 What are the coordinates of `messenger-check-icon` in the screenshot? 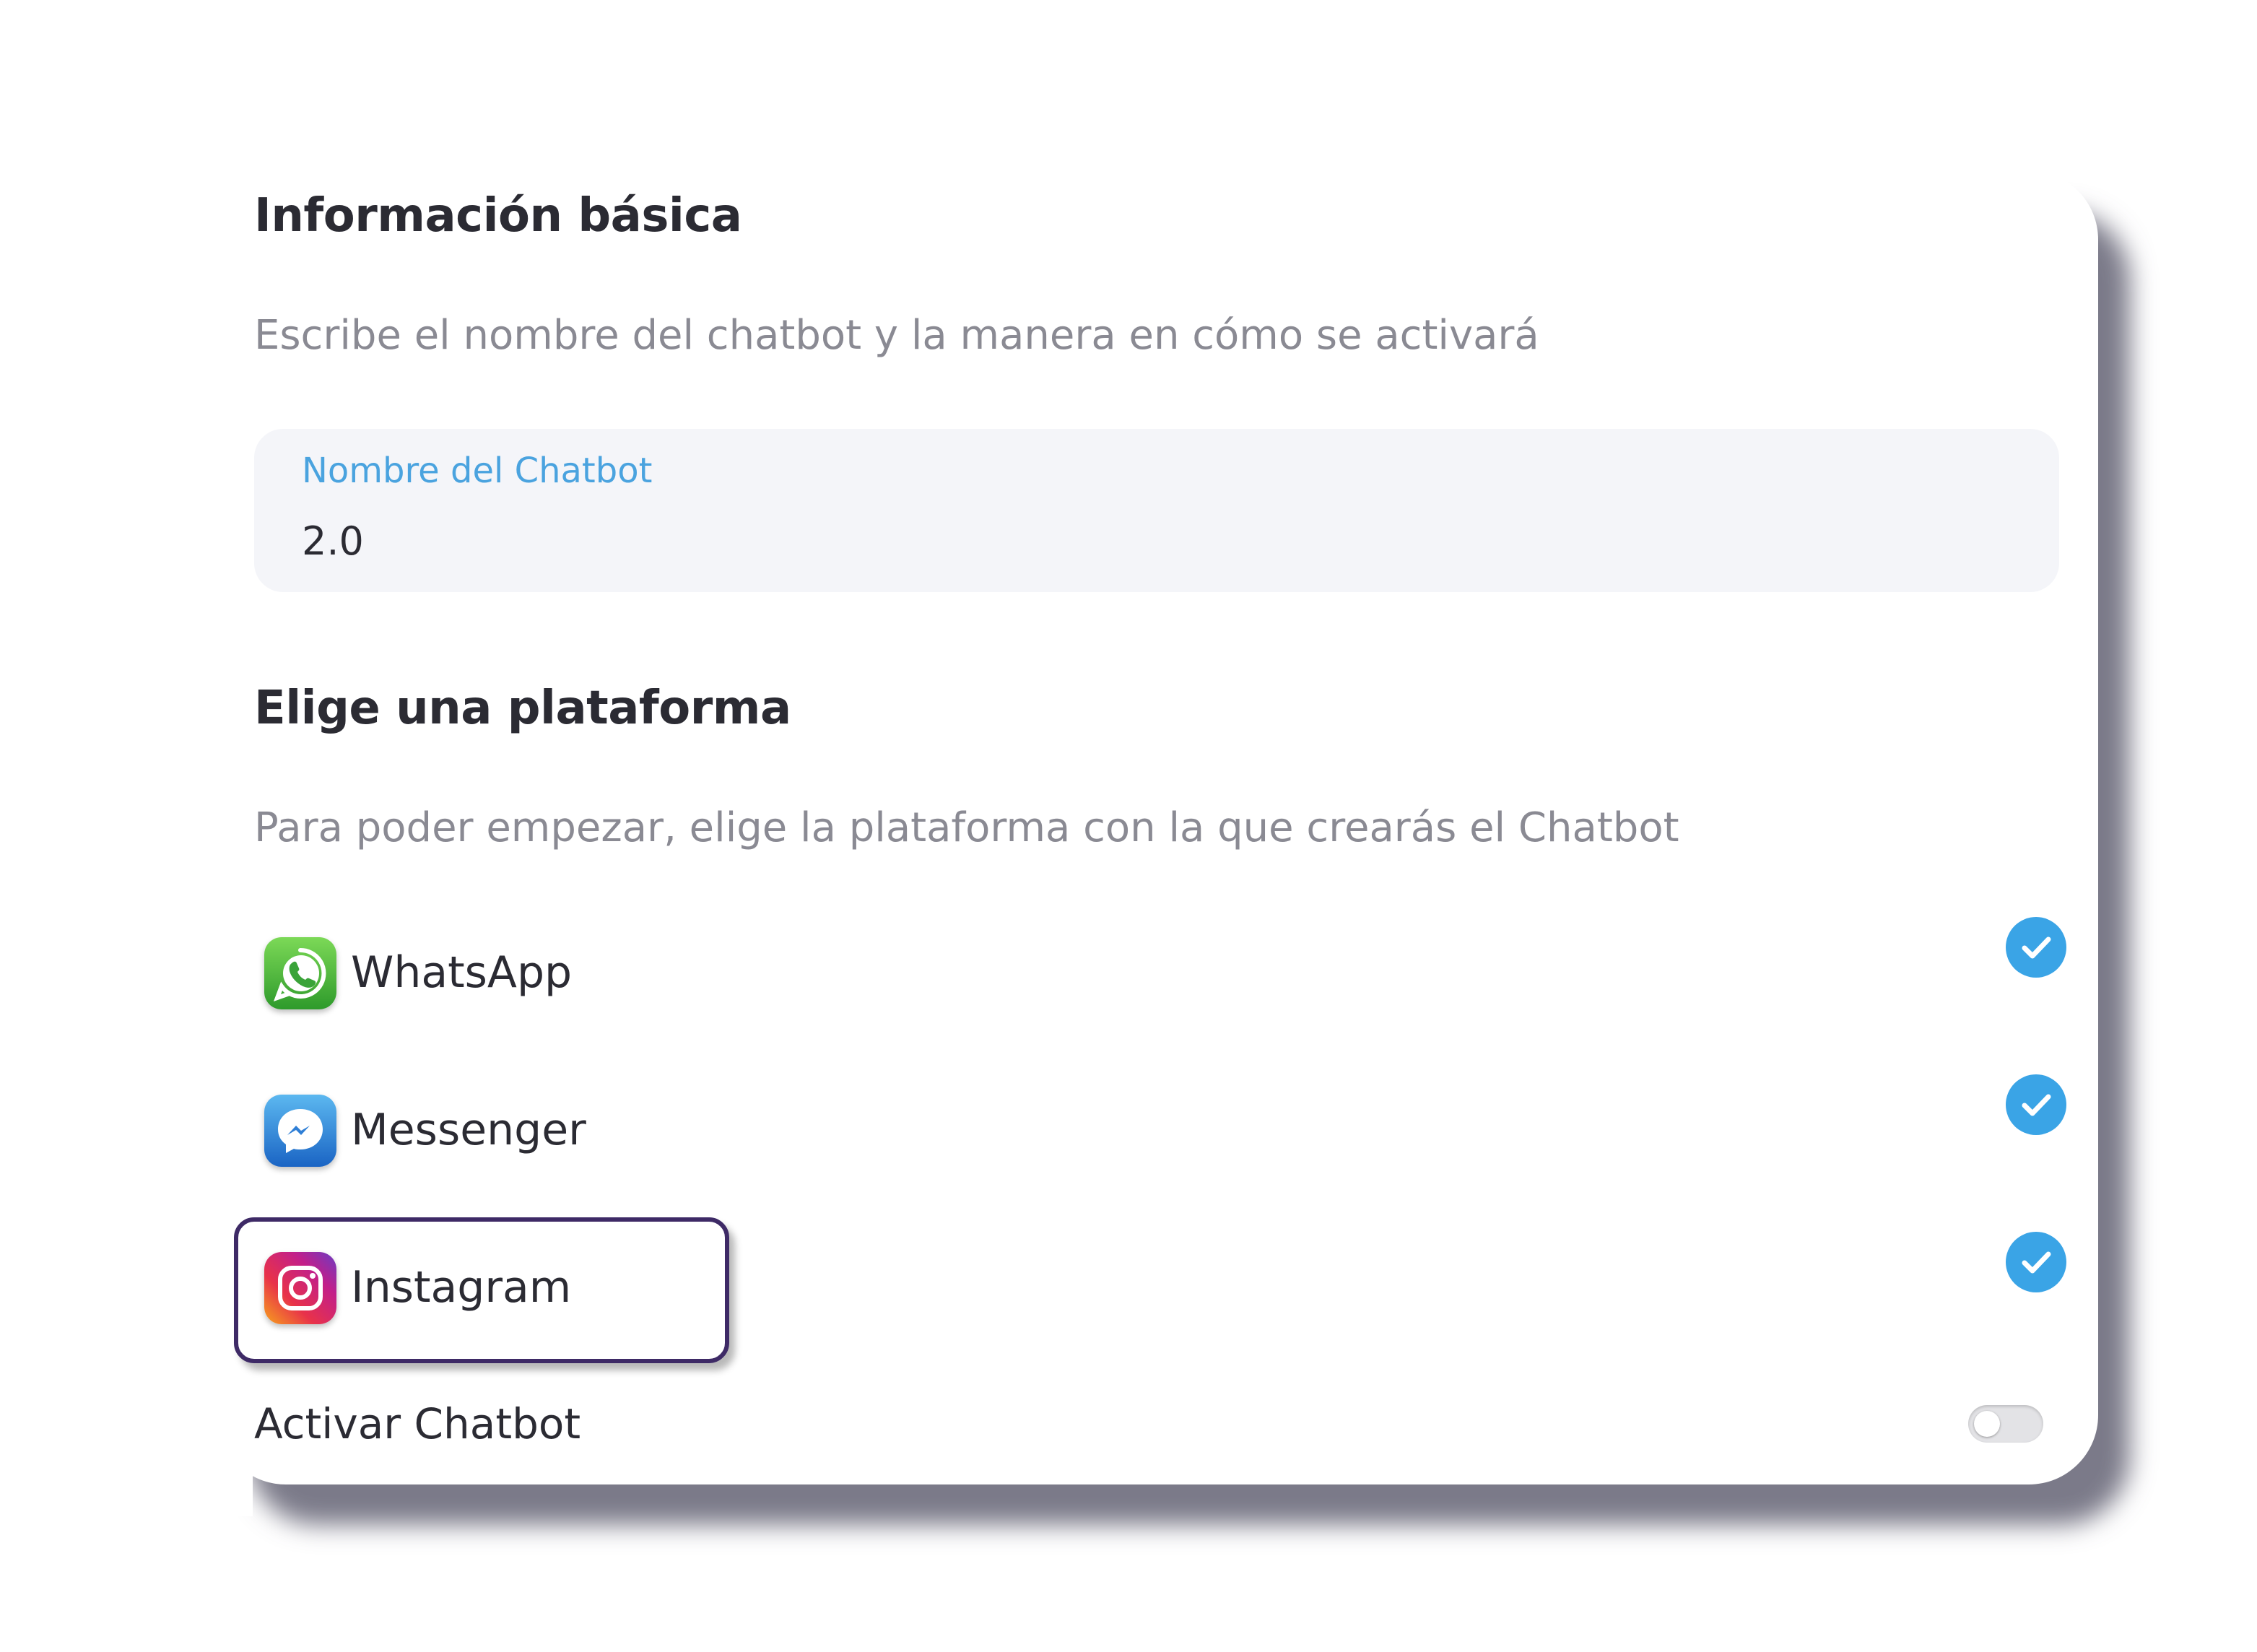 It's located at (2036, 1104).